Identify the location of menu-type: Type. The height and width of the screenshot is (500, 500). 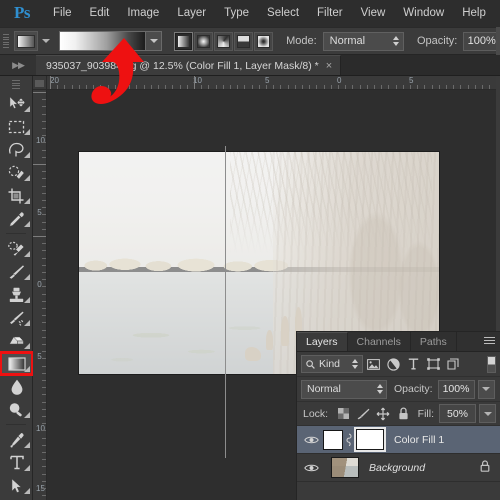
(236, 13).